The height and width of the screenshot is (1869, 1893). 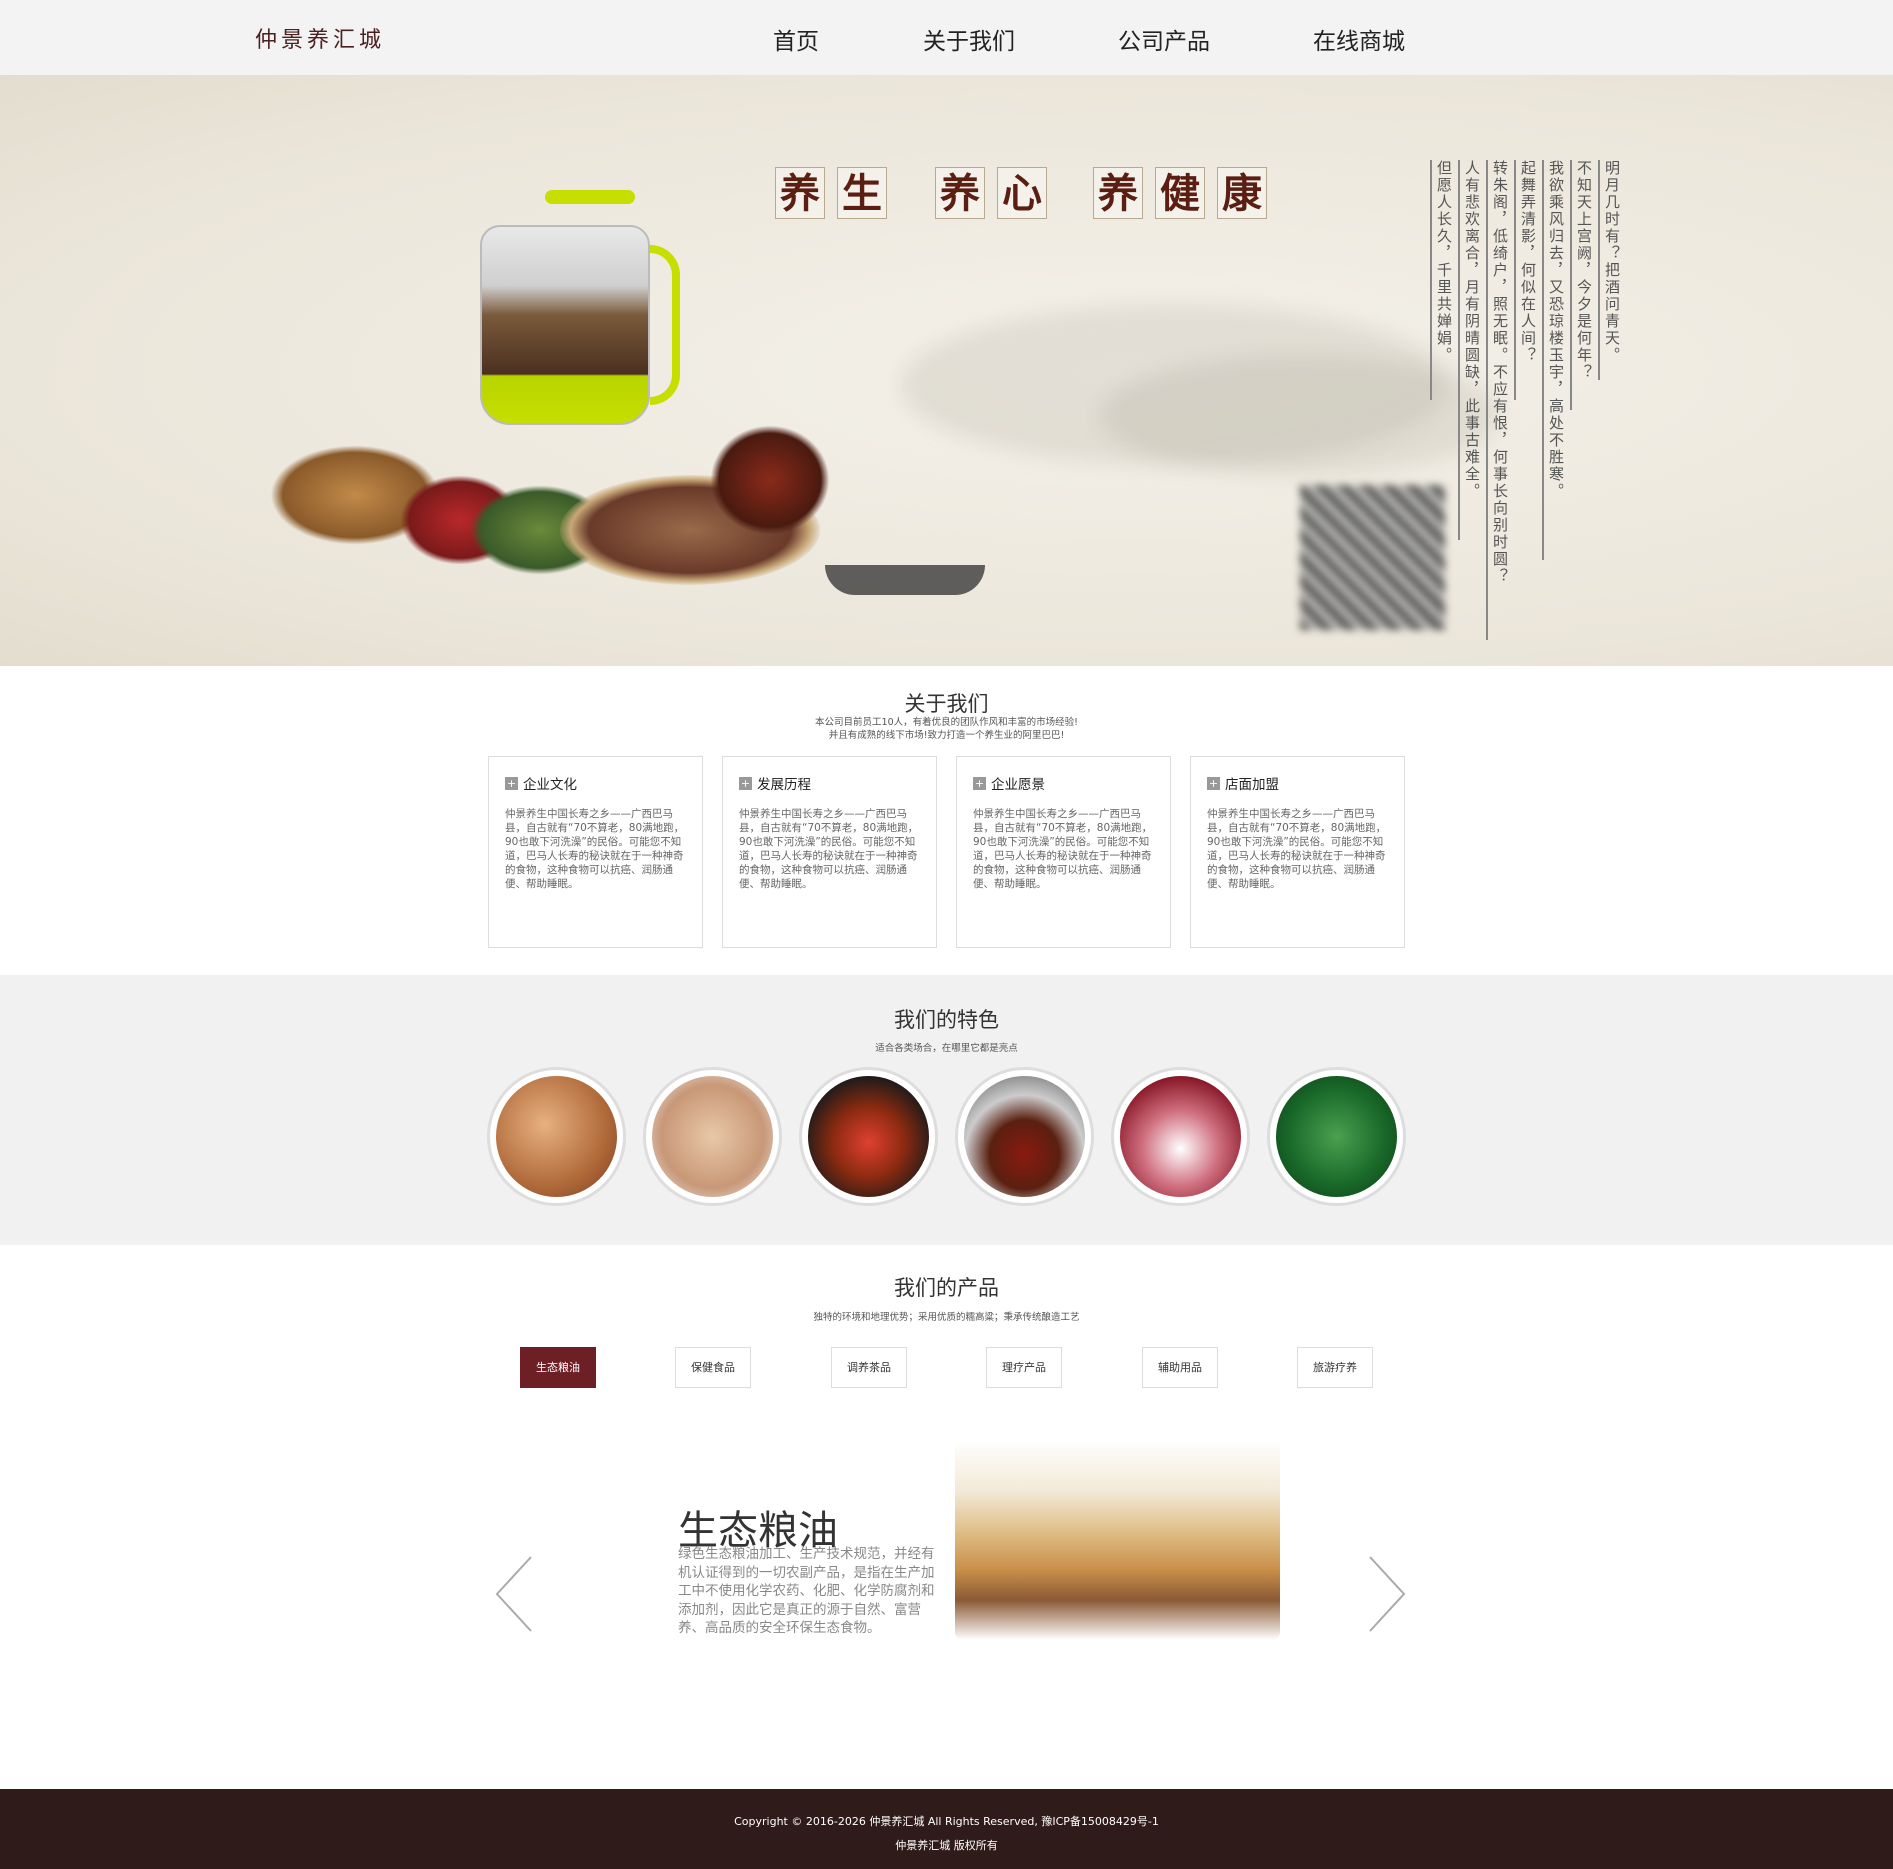 I want to click on poem-line: 人有悲欢离合，月有阴晴圆缺，此事古难全。, so click(x=1470, y=350).